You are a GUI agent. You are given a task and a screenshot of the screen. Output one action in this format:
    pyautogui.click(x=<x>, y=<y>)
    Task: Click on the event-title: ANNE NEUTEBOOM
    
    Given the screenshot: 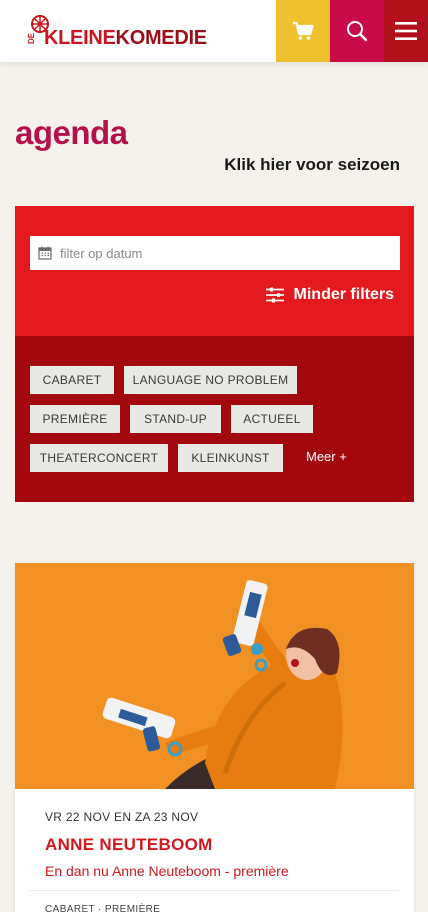 What is the action you would take?
    pyautogui.click(x=129, y=845)
    